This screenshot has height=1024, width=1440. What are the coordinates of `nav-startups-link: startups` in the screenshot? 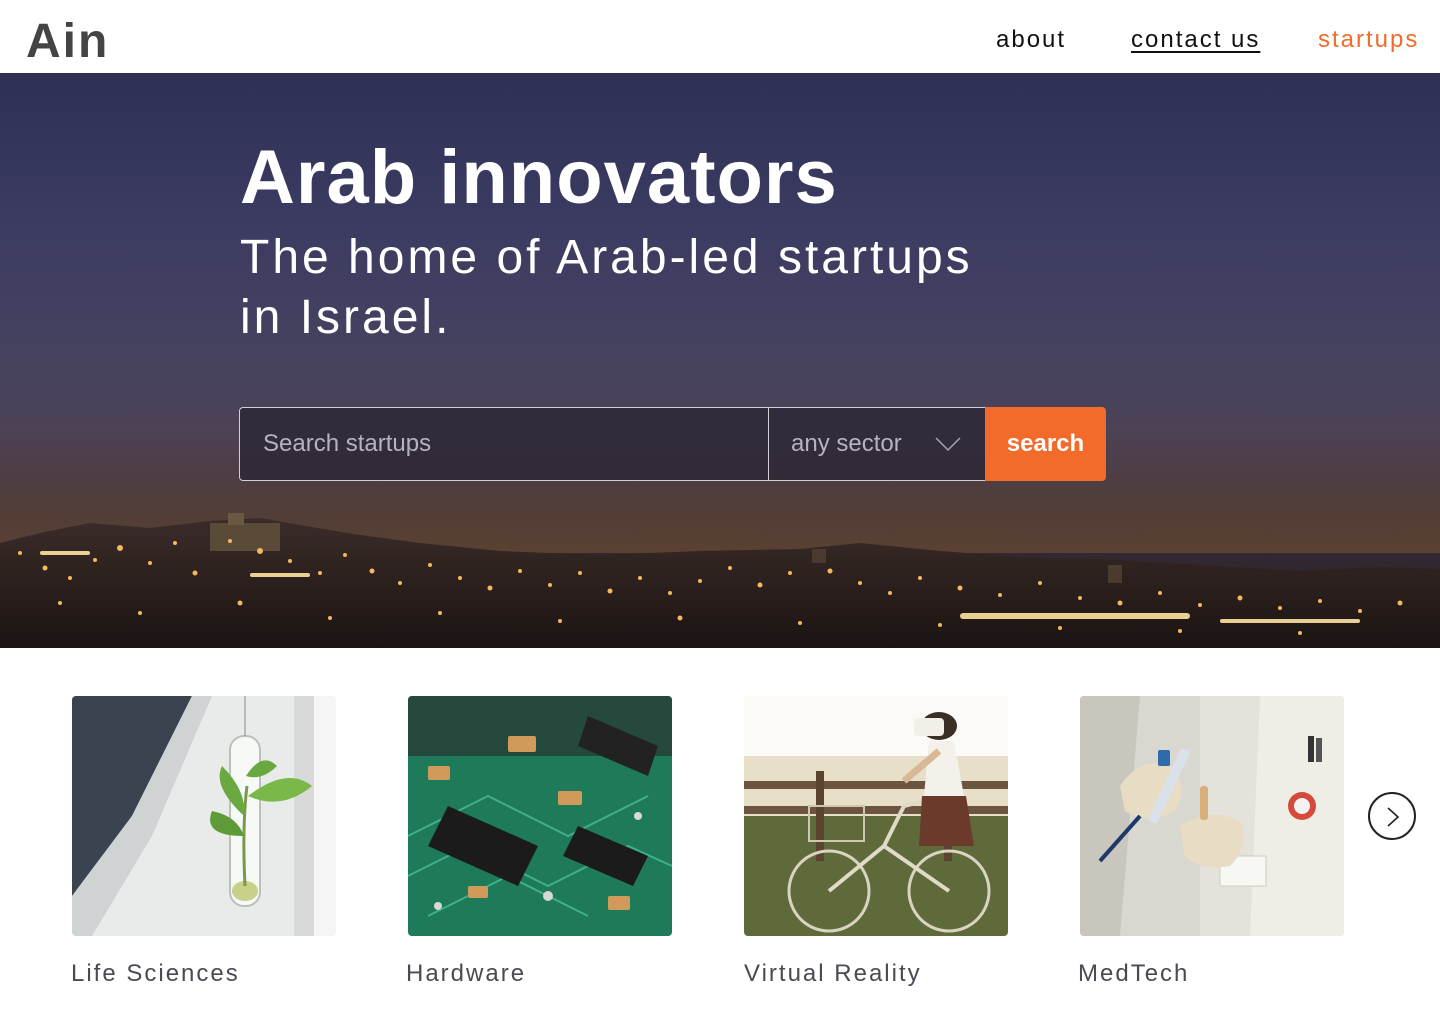 It's located at (1368, 40).